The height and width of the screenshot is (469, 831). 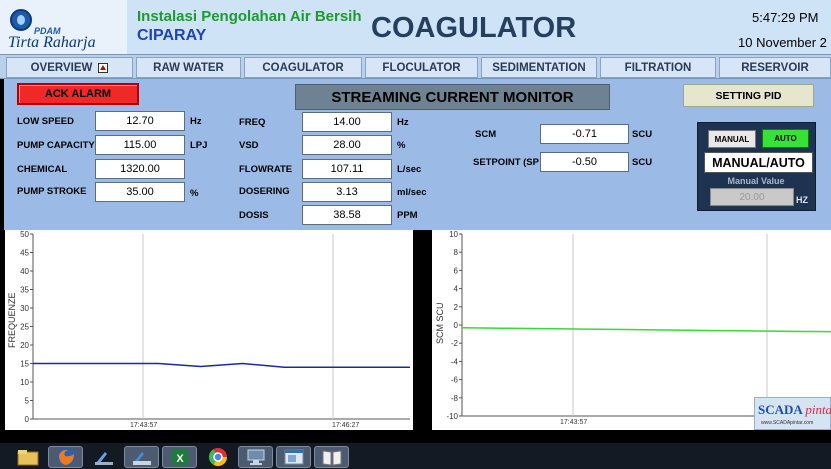 I want to click on logo-name-text: Tirta Raharja, so click(x=52, y=42).